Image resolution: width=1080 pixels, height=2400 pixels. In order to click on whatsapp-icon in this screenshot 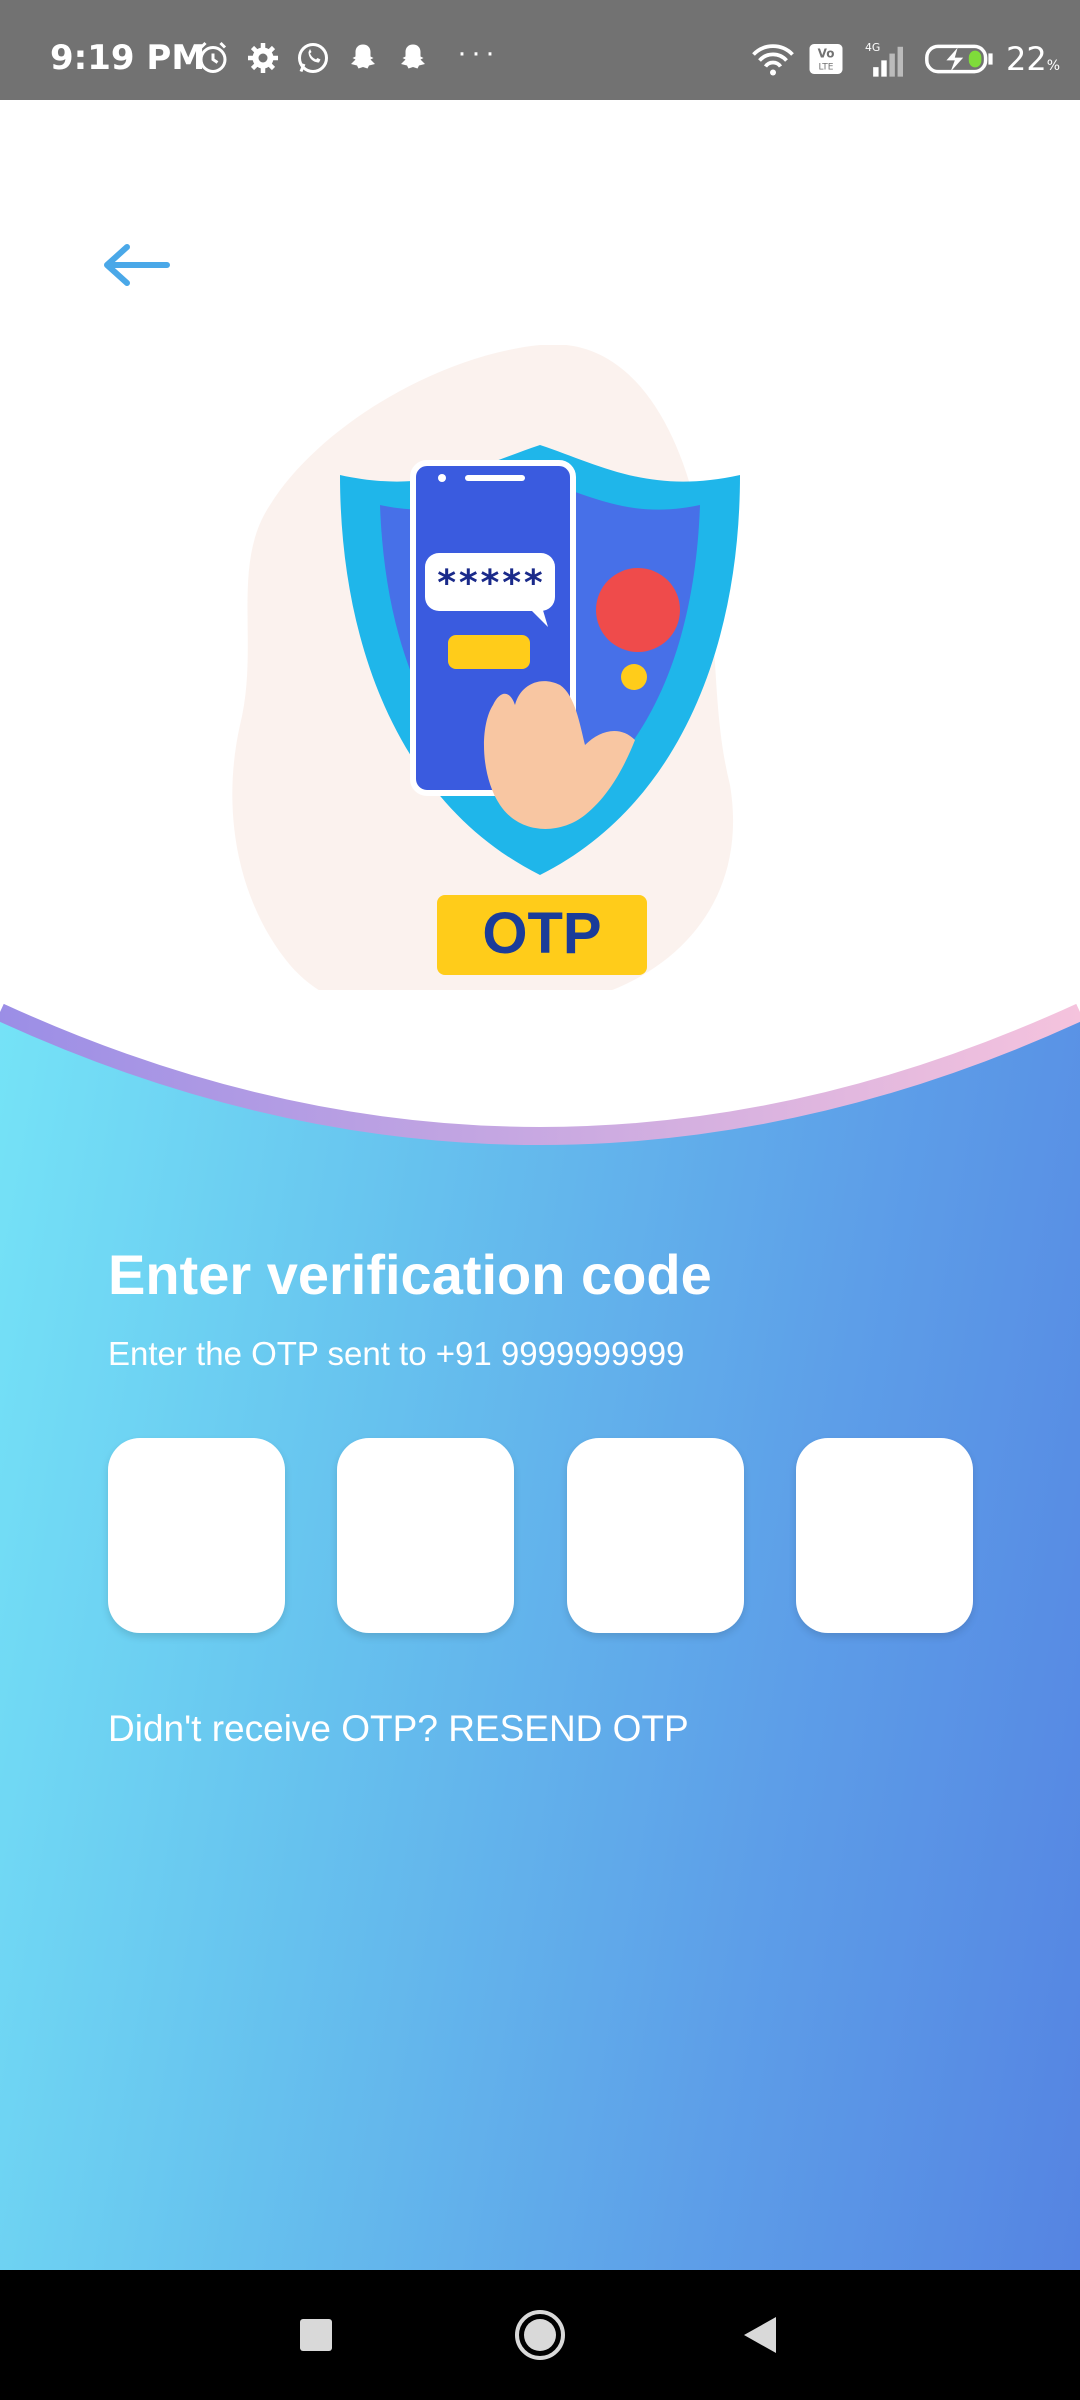, I will do `click(313, 58)`.